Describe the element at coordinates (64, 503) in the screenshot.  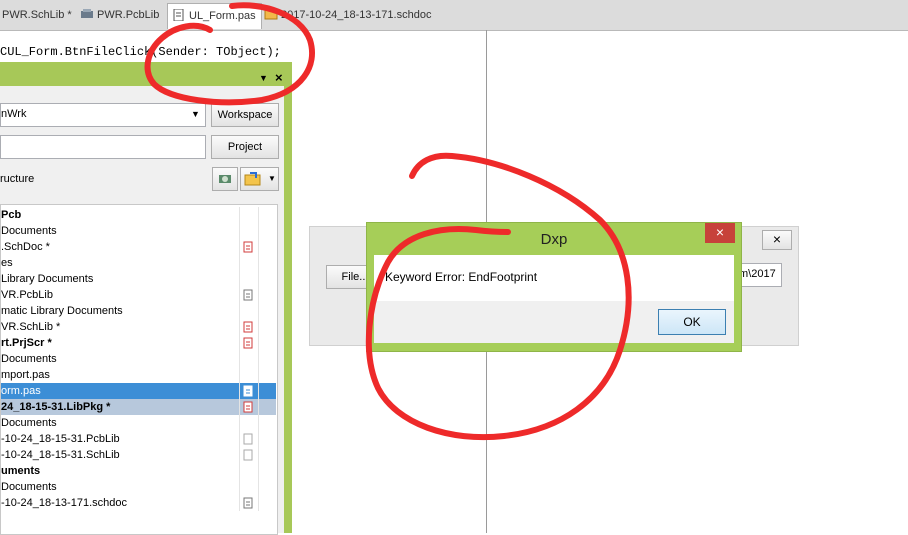
I see `tree-row-label: -10-24_18-13-171.schdoc` at that location.